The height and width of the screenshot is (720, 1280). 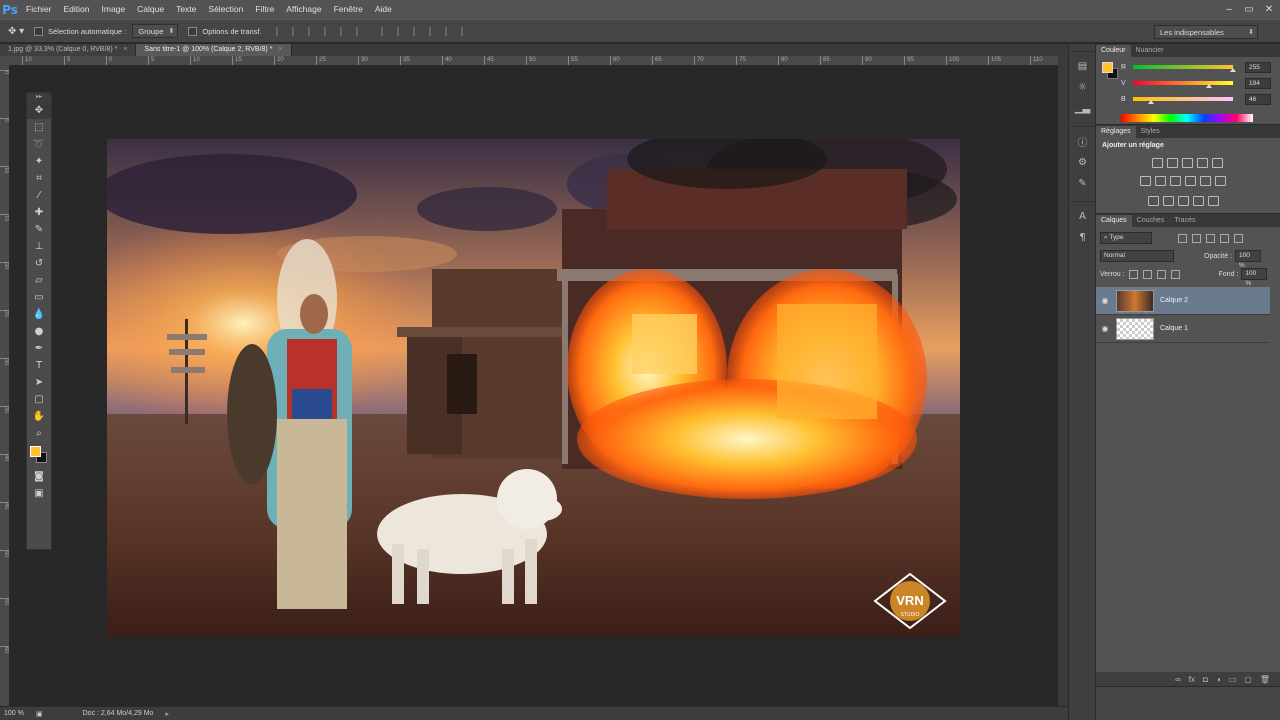 What do you see at coordinates (264, 9) in the screenshot?
I see `menu-filtre: Filtre` at bounding box center [264, 9].